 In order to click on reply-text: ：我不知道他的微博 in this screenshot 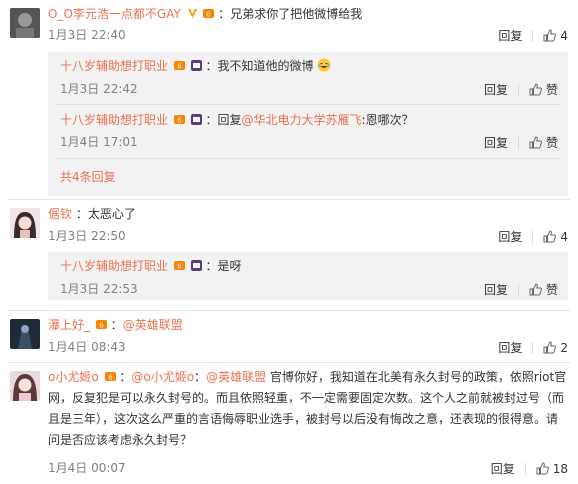, I will do `click(259, 66)`.